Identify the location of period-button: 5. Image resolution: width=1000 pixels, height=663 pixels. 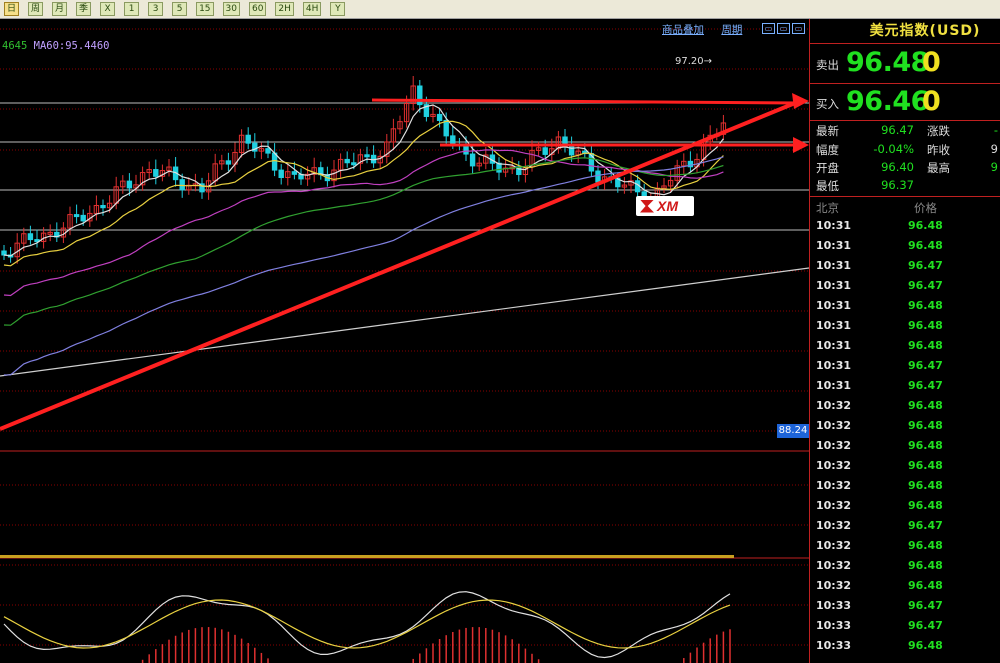
(180, 9).